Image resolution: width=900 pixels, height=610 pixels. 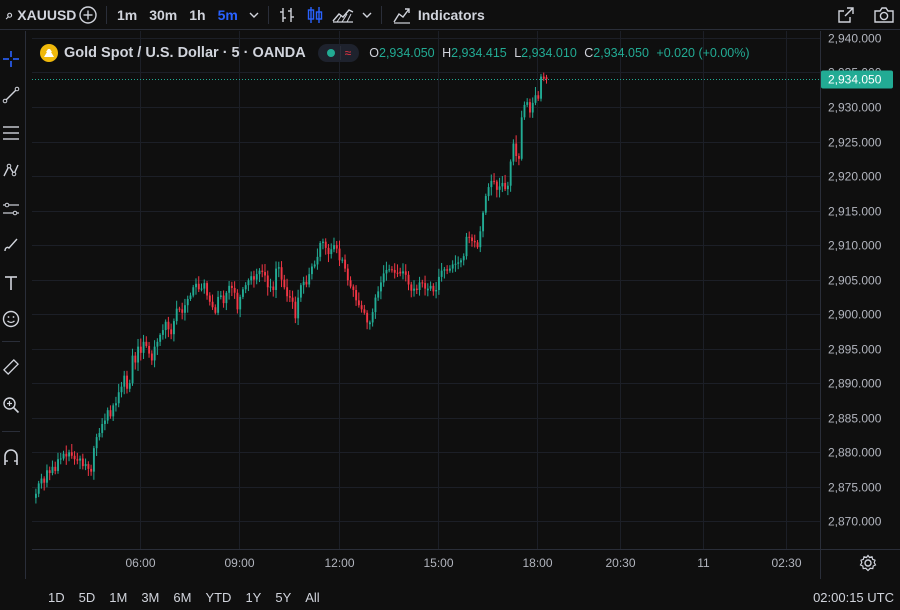 What do you see at coordinates (338, 53) in the screenshot?
I see `market-status-pill: ≈` at bounding box center [338, 53].